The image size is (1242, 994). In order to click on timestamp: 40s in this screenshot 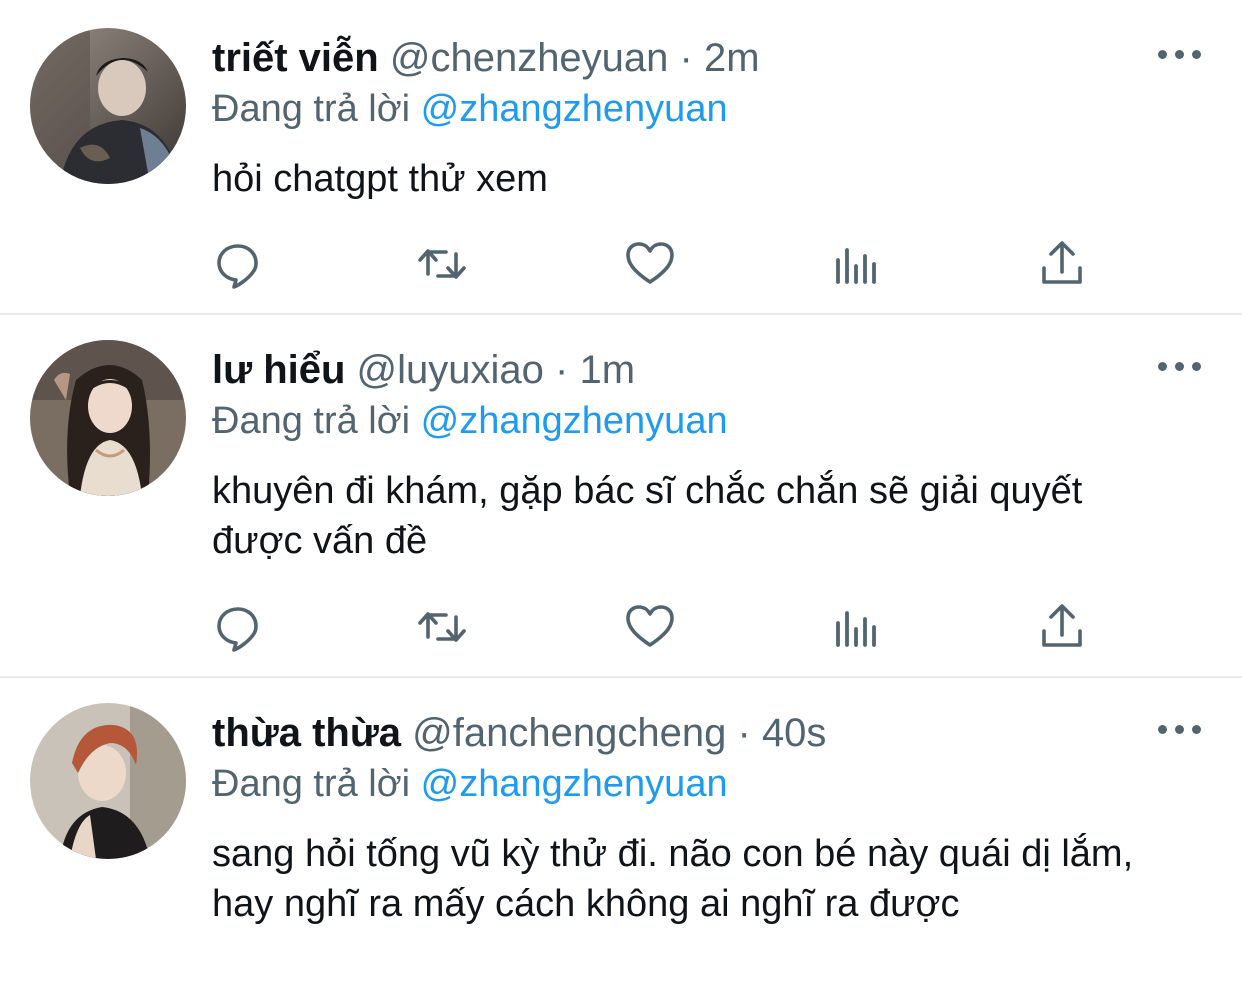, I will do `click(794, 733)`.